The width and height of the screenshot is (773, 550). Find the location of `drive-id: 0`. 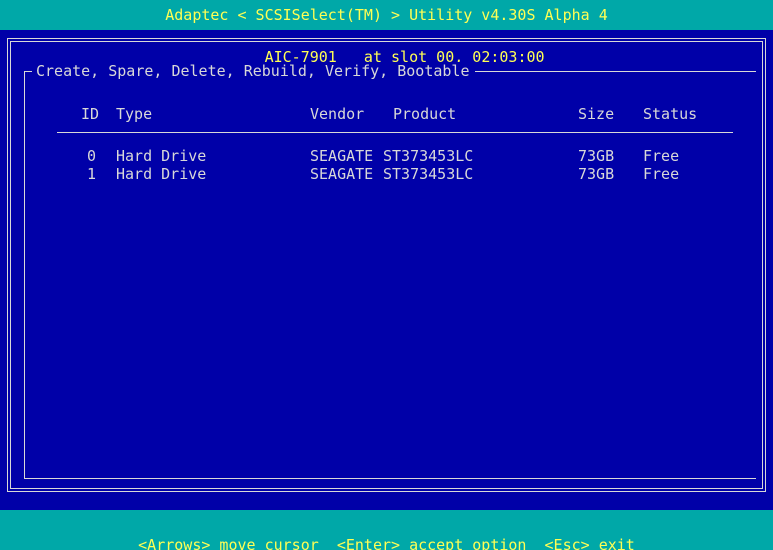

drive-id: 0 is located at coordinates (92, 156).